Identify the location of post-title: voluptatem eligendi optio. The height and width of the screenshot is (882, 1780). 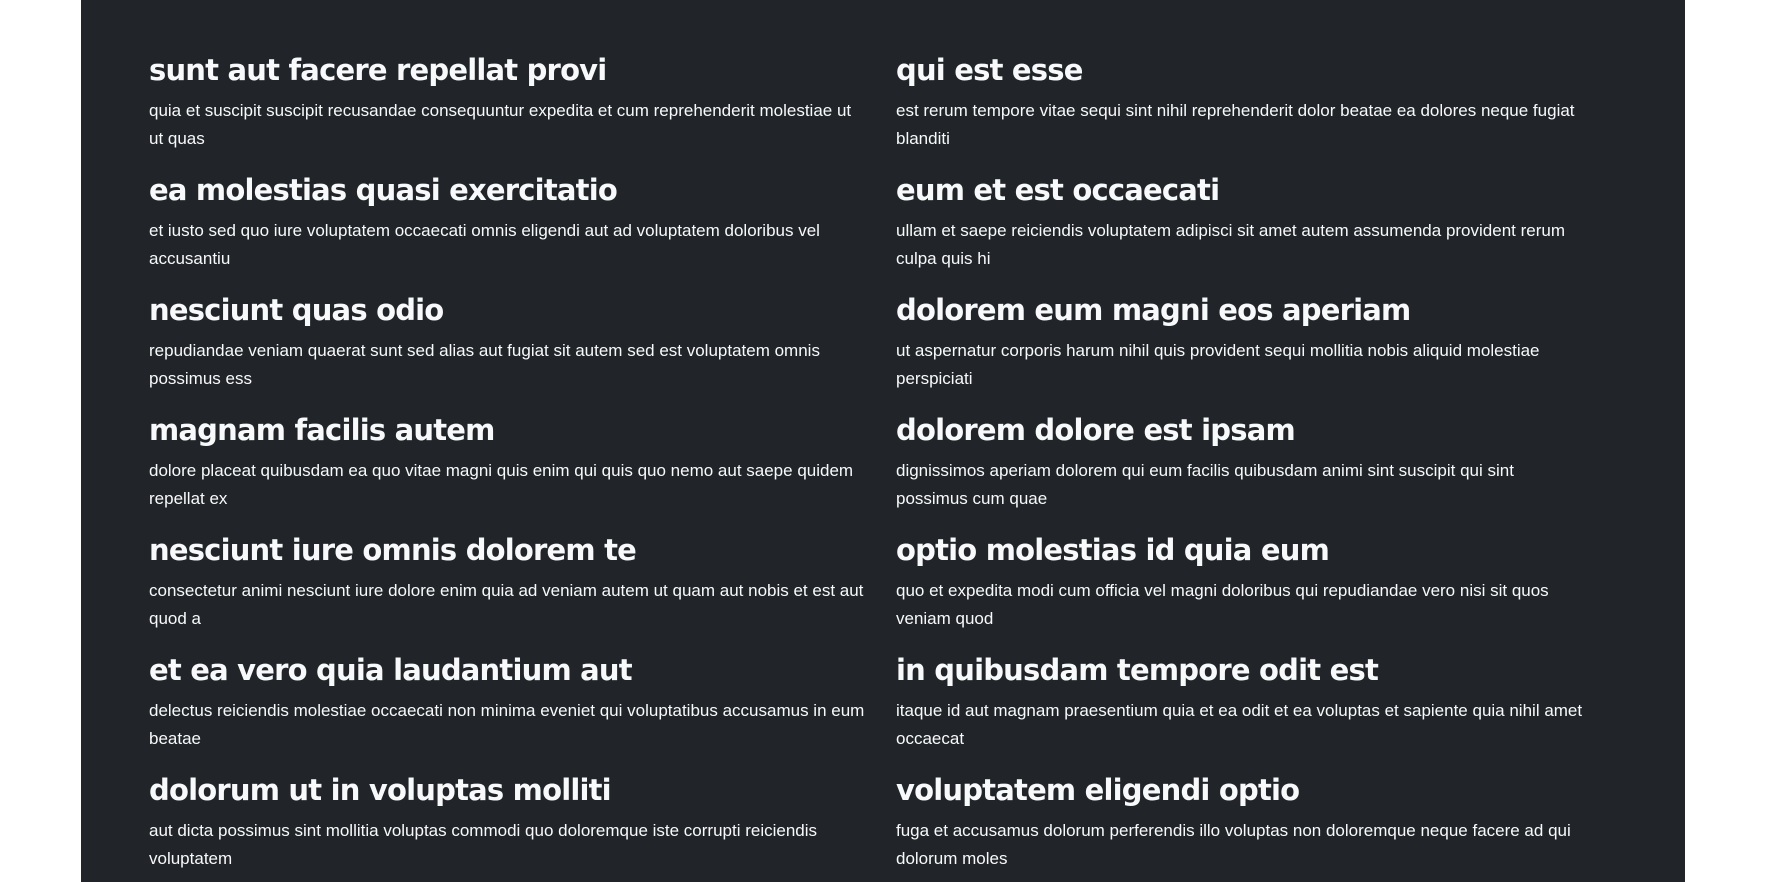
(1098, 790).